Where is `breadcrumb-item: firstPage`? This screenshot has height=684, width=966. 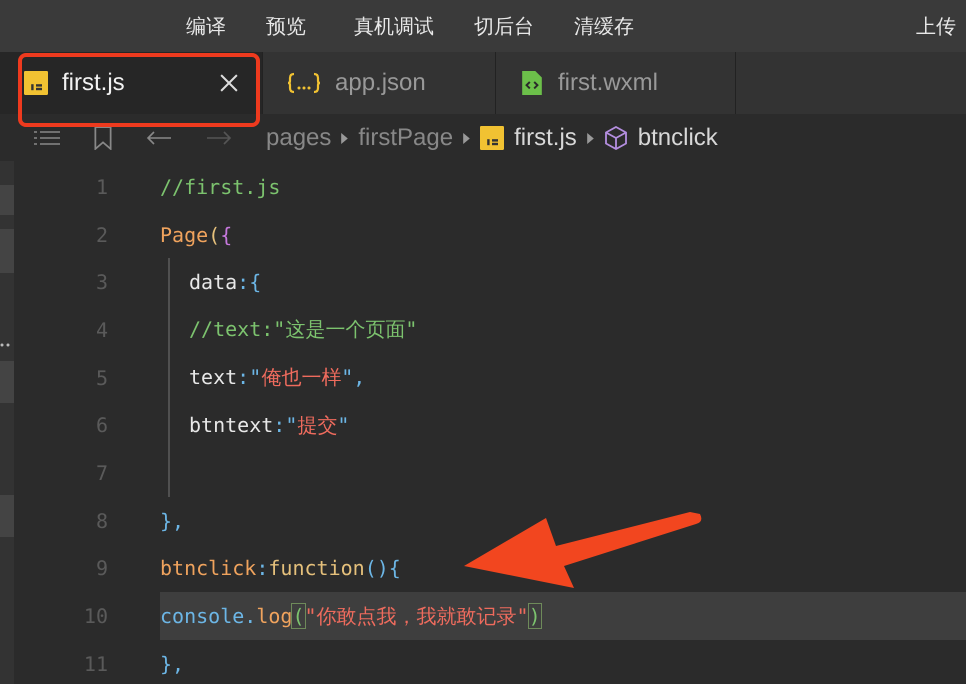 breadcrumb-item: firstPage is located at coordinates (406, 138).